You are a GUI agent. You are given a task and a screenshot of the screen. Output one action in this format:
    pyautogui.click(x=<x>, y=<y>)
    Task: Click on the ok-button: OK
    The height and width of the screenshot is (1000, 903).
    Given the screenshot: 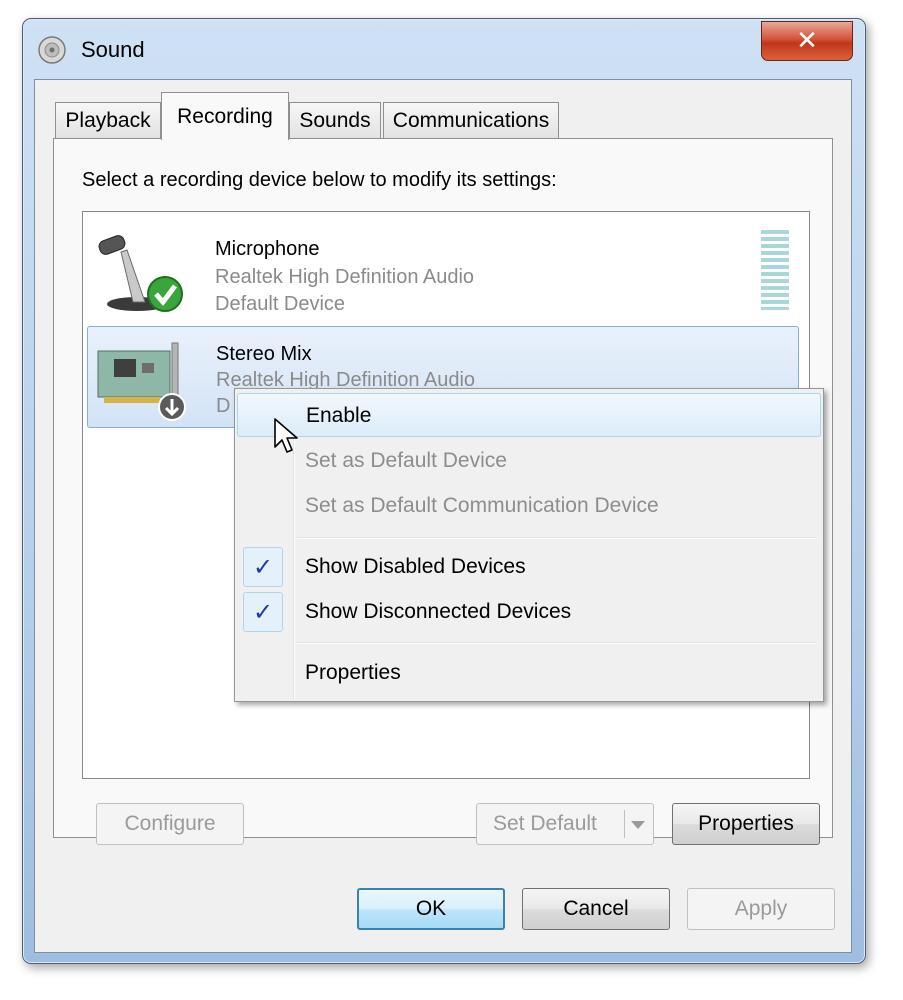 What is the action you would take?
    pyautogui.click(x=431, y=909)
    